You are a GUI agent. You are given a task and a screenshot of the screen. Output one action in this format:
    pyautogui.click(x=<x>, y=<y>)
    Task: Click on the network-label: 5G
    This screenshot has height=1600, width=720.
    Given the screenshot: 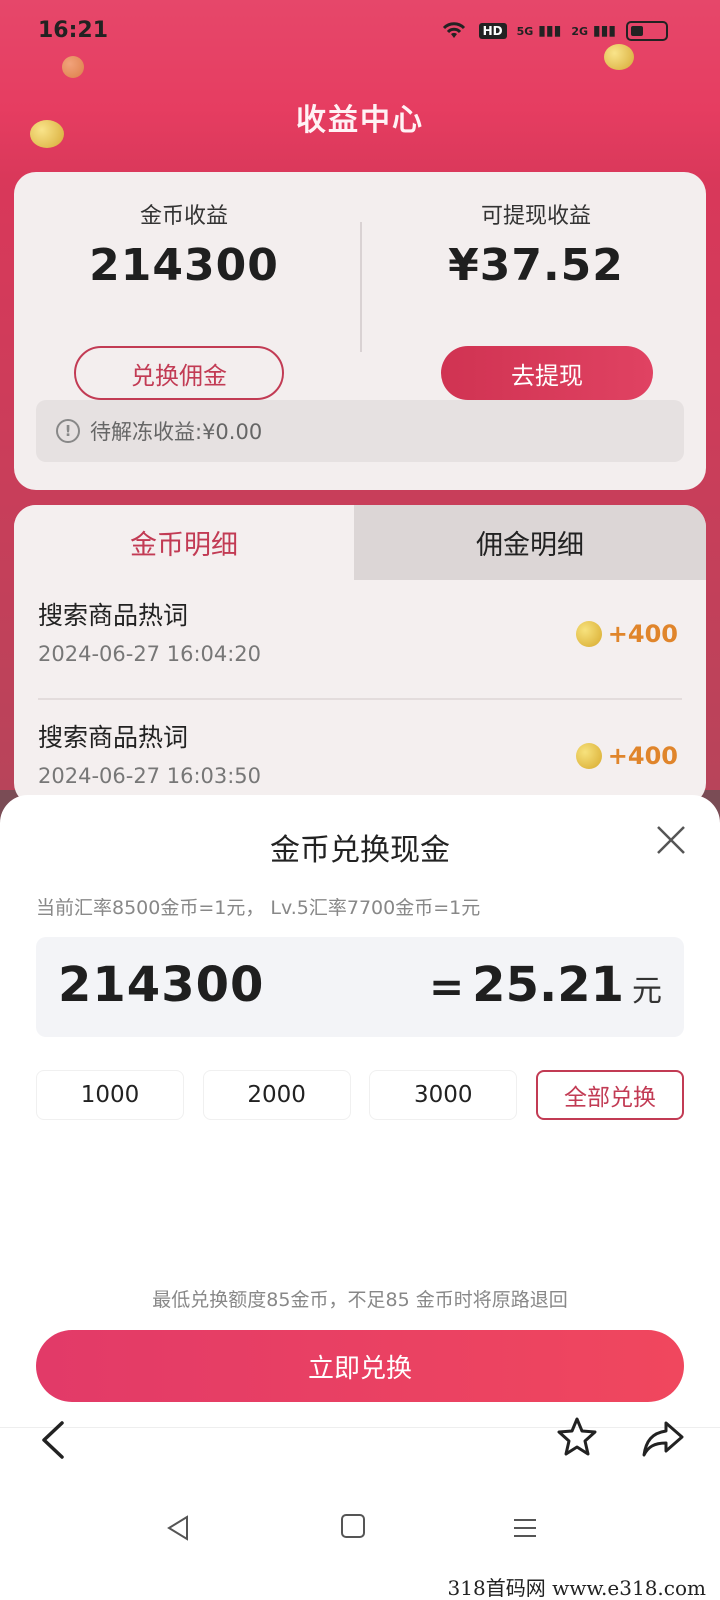 What is the action you would take?
    pyautogui.click(x=525, y=31)
    